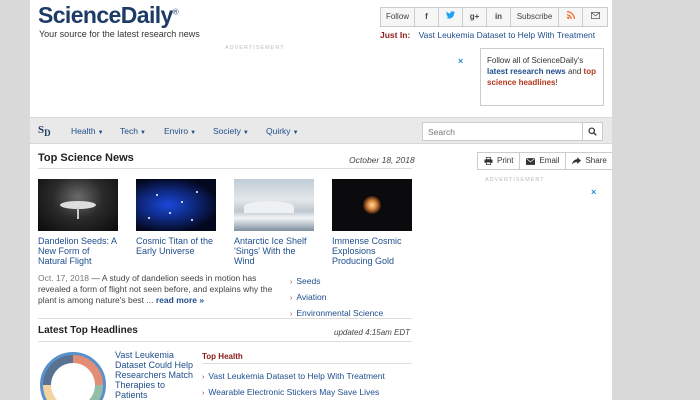 This screenshot has height=400, width=700. What do you see at coordinates (83, 131) in the screenshot?
I see `nav-item-label: Health` at bounding box center [83, 131].